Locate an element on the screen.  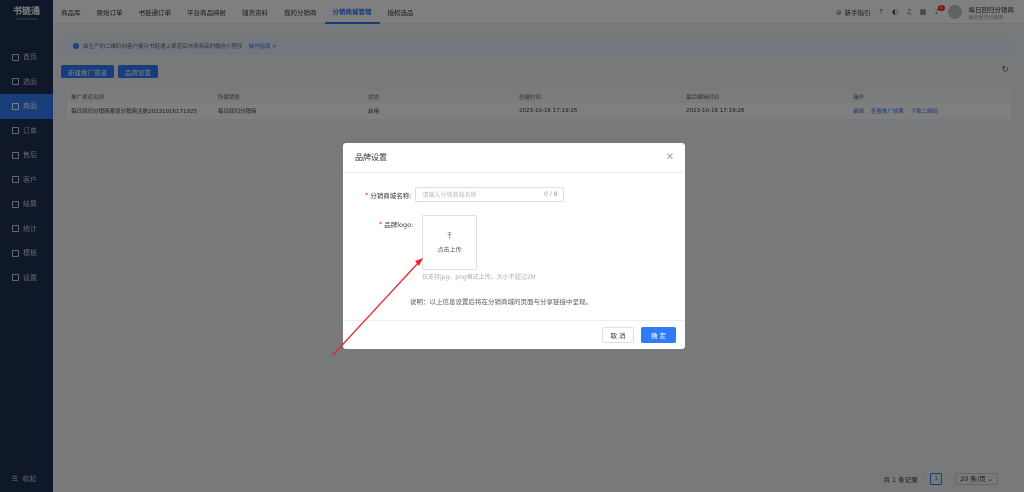
annotation-arrow is located at coordinates (377, 307).